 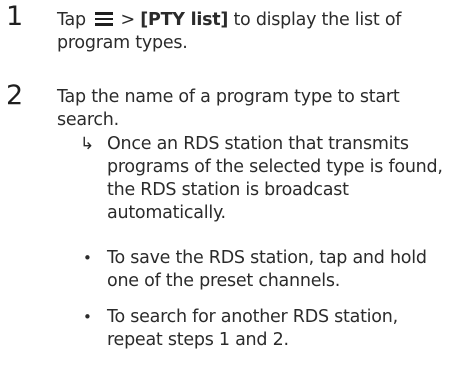 I want to click on step-number: 2, so click(x=15, y=95).